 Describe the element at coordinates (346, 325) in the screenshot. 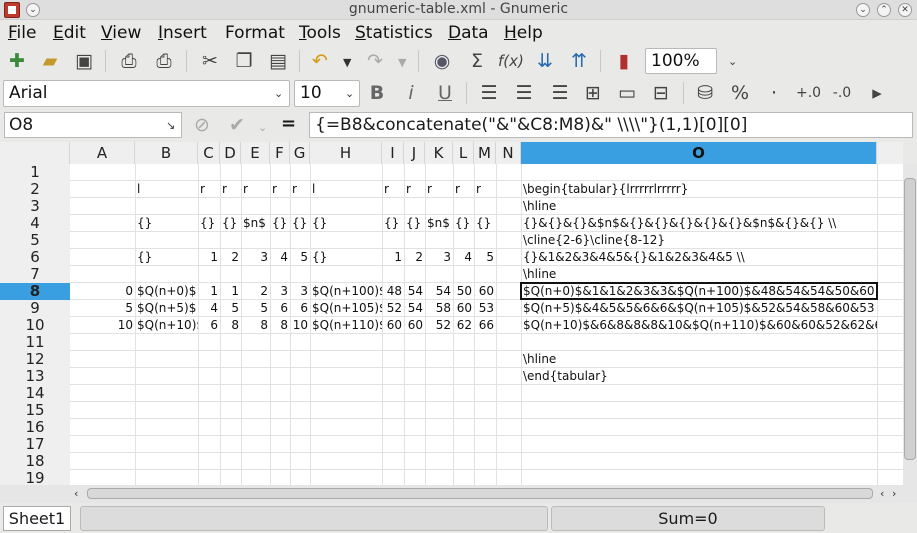

I see `cell-h10: $Q(n+110)$` at that location.